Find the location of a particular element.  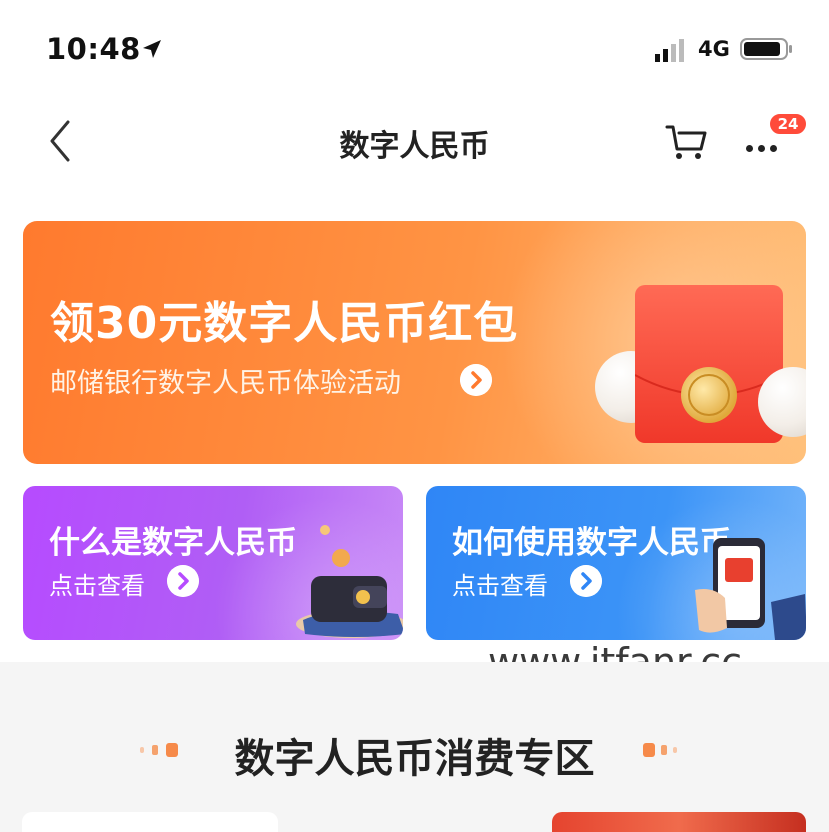

notification-badge: 24 is located at coordinates (788, 124).